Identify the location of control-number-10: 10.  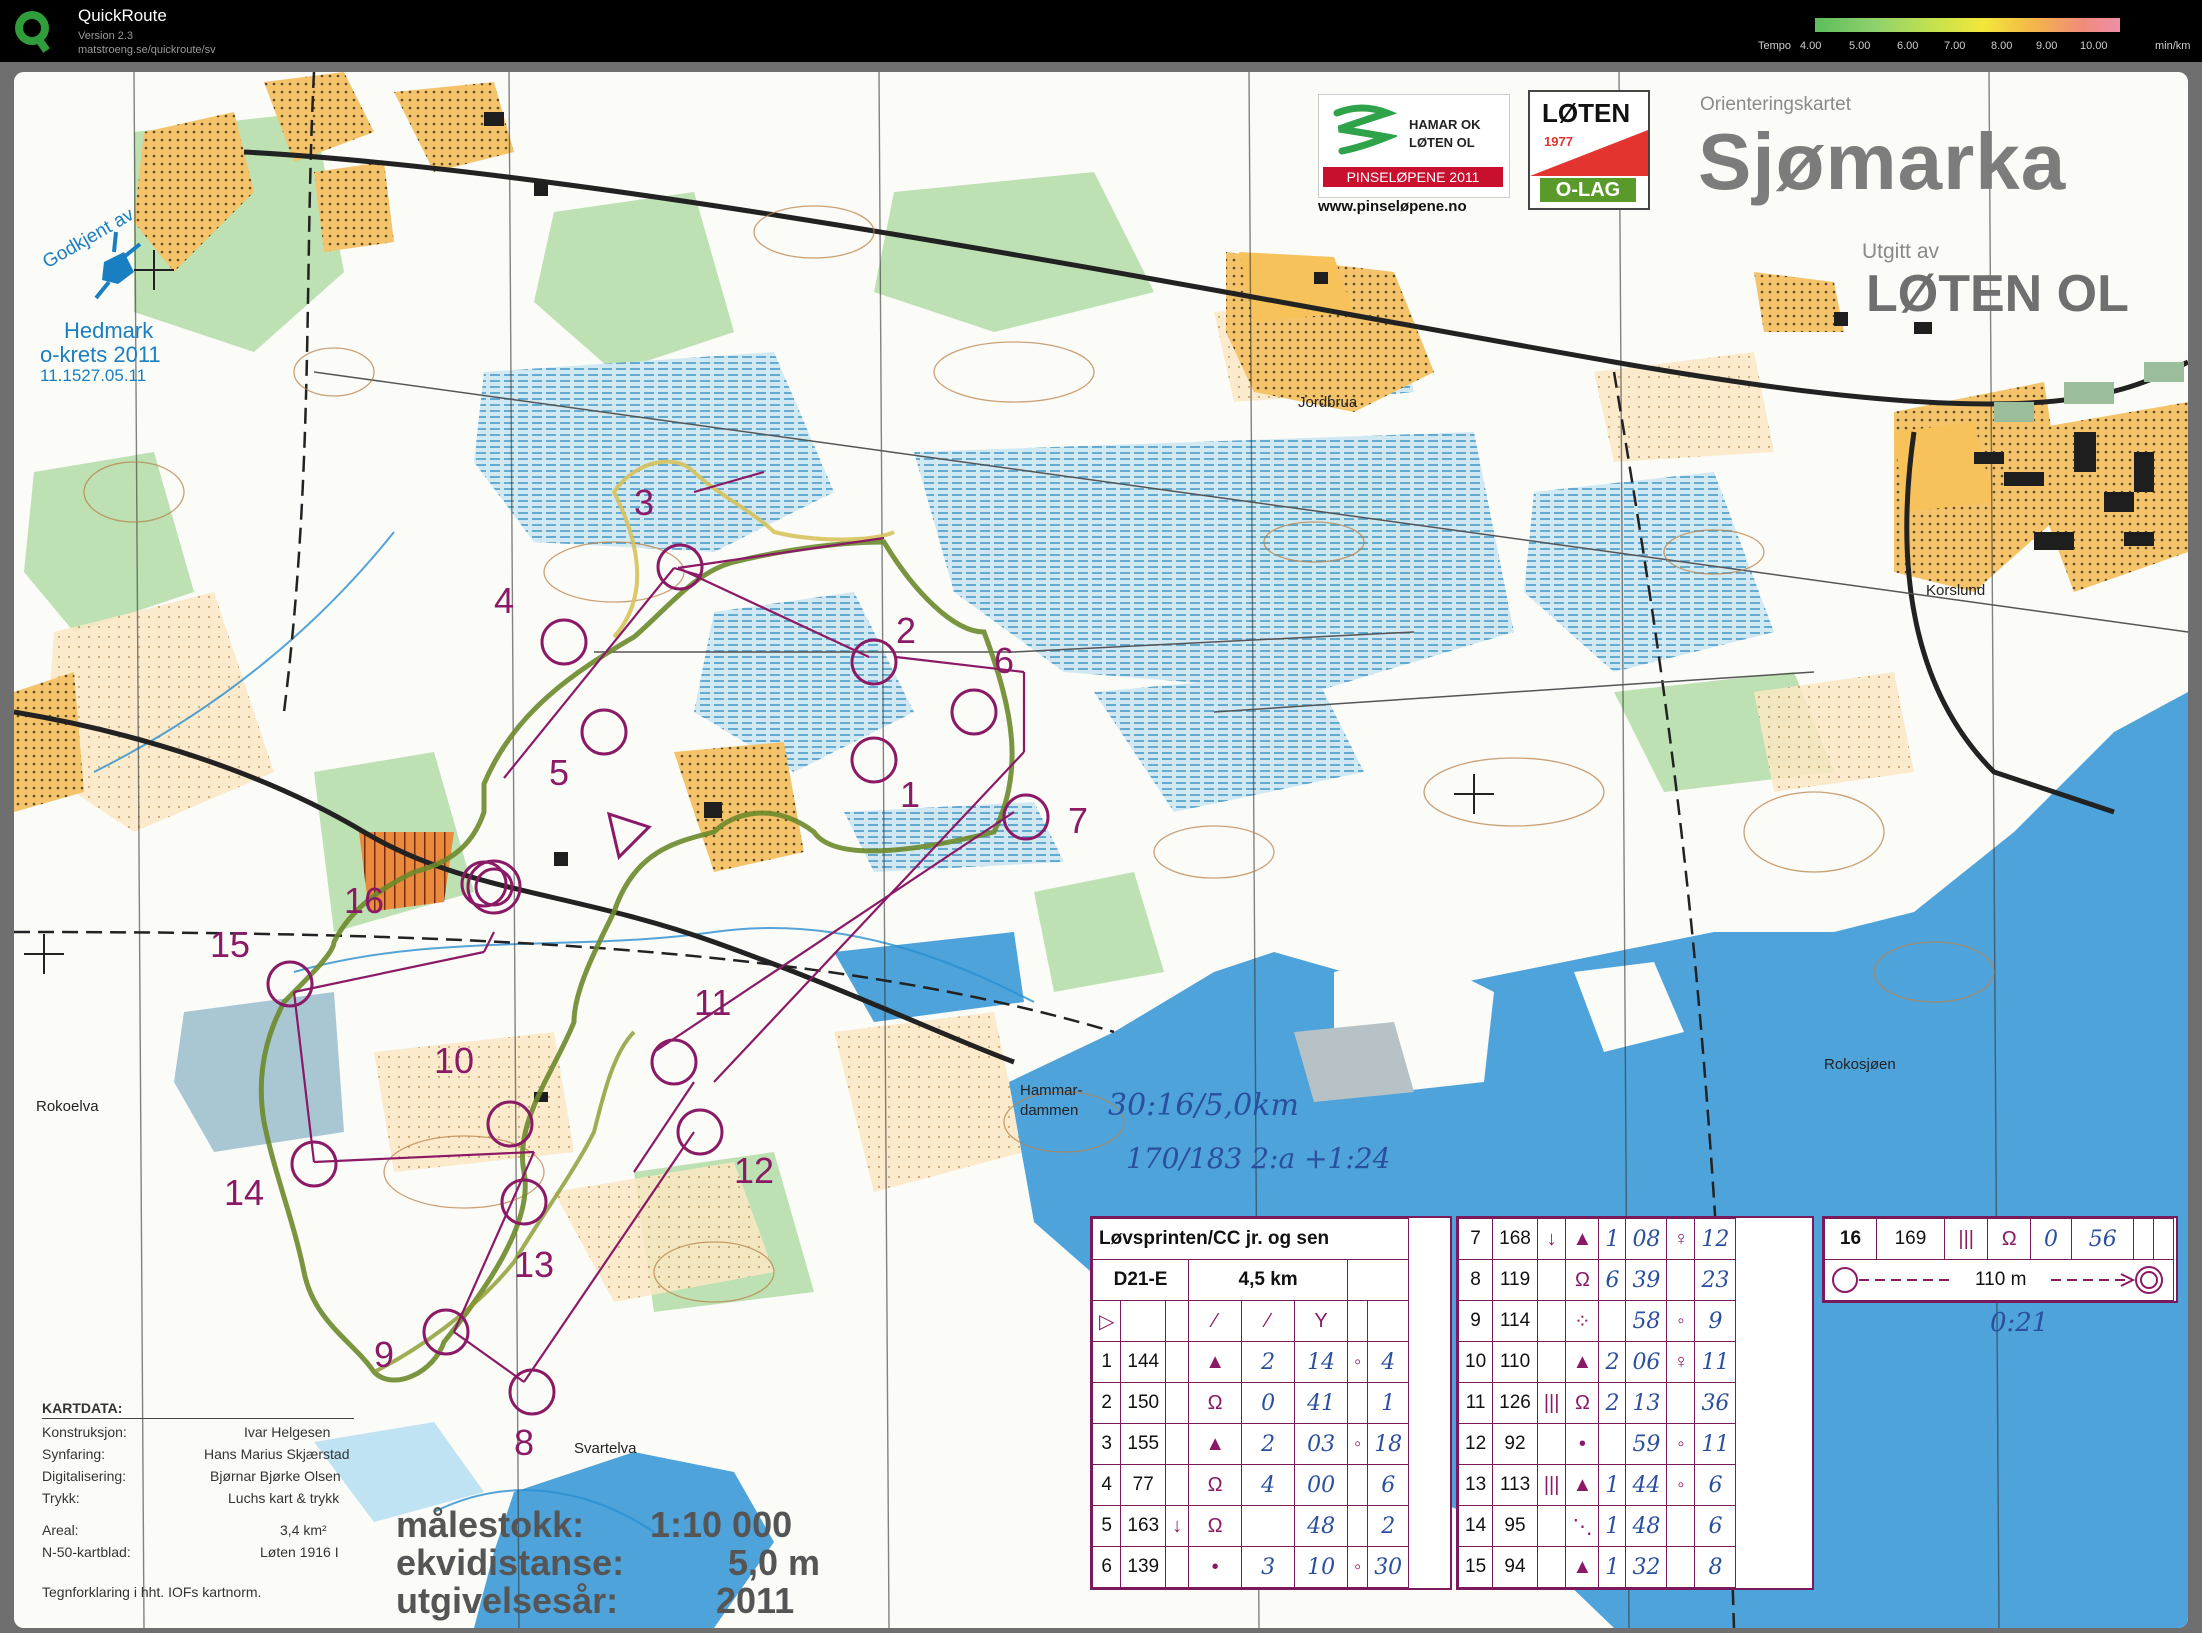
(454, 1060).